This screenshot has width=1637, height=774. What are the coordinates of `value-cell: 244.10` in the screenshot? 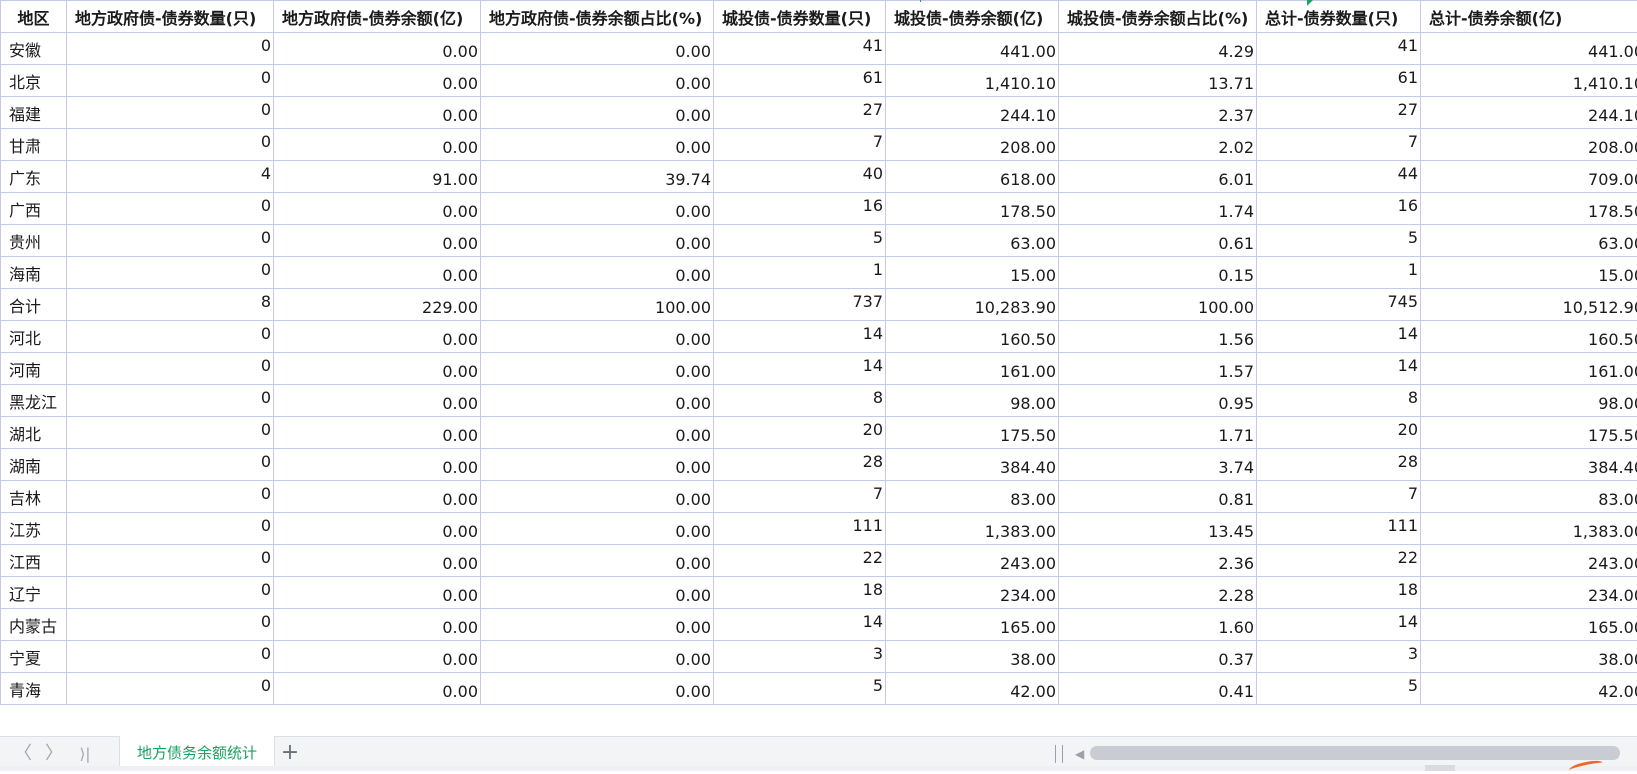 It's located at (1529, 113).